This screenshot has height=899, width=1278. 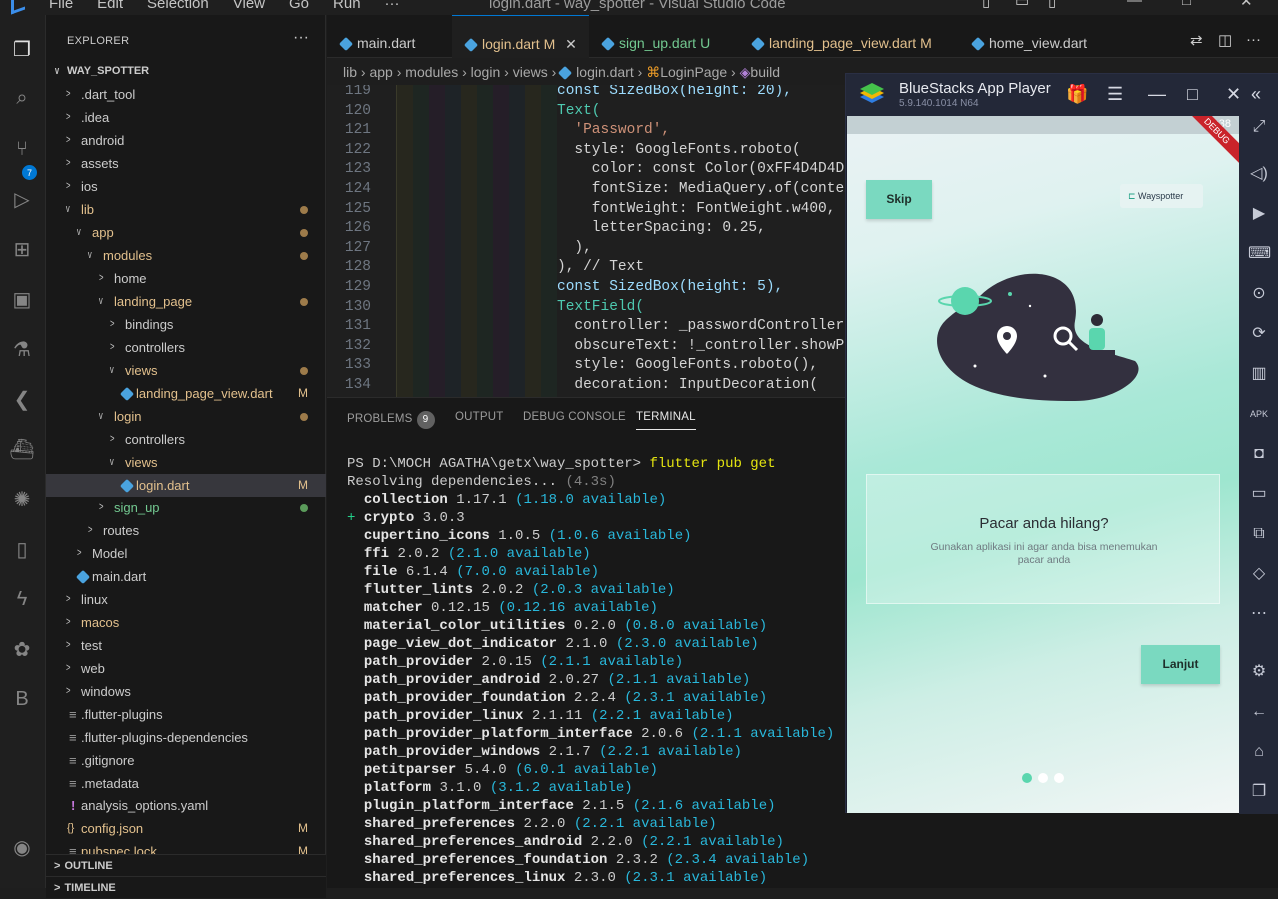 What do you see at coordinates (186, 599) in the screenshot?
I see `tree-item: > linux` at bounding box center [186, 599].